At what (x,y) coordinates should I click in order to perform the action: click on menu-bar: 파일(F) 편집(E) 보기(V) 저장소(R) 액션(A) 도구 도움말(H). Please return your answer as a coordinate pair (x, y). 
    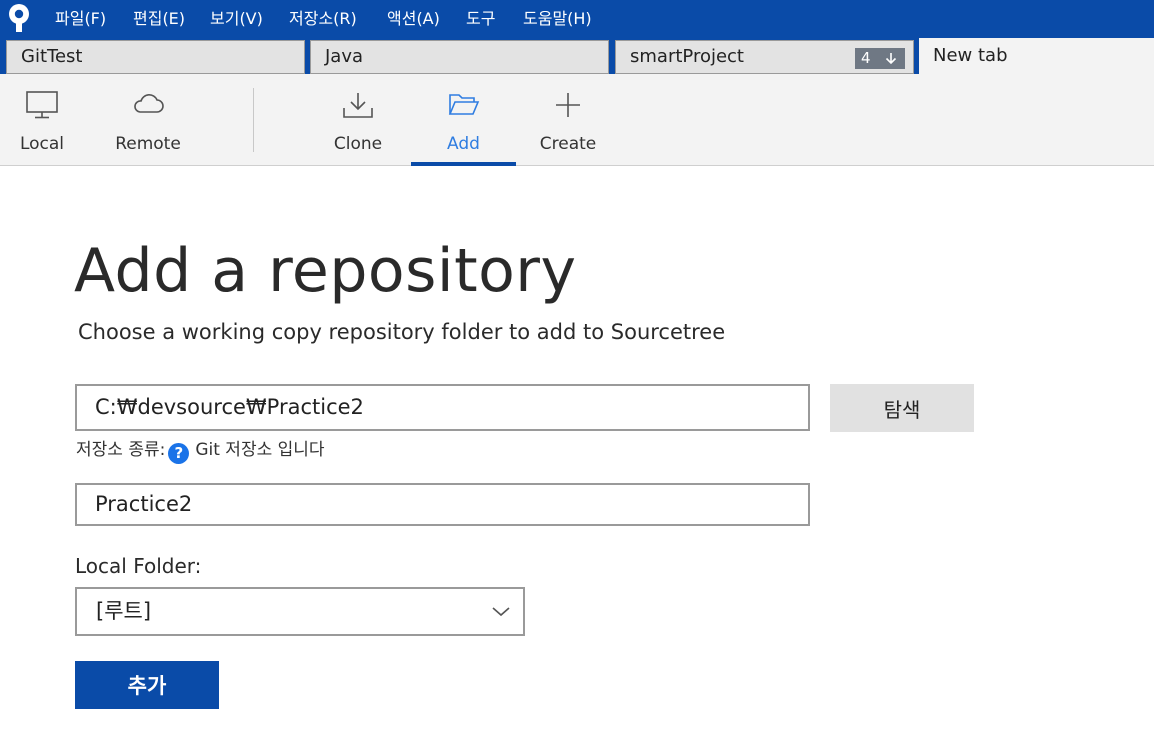
    Looking at the image, I should click on (577, 19).